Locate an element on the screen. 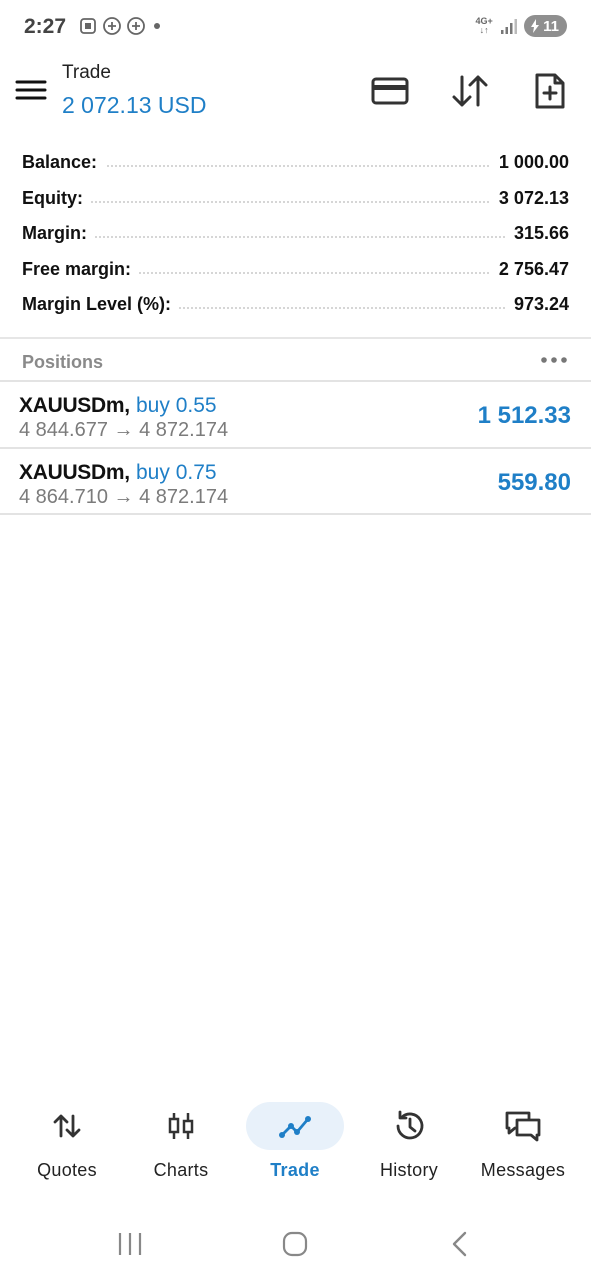 The image size is (591, 1280). app-header: Trade 2 072.13 USD is located at coordinates (295, 96).